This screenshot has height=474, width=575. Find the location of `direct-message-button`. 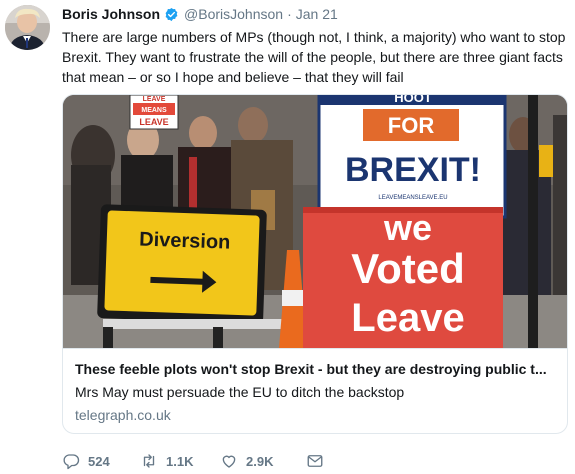

direct-message-button is located at coordinates (319, 461).